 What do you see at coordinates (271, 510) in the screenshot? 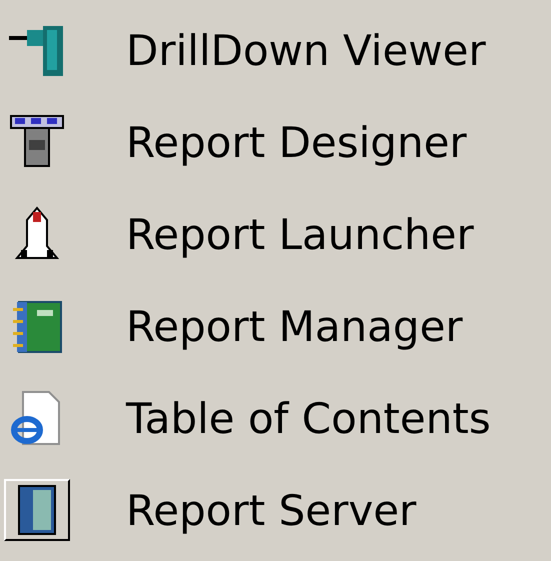
I see `menu-item: Report Server` at bounding box center [271, 510].